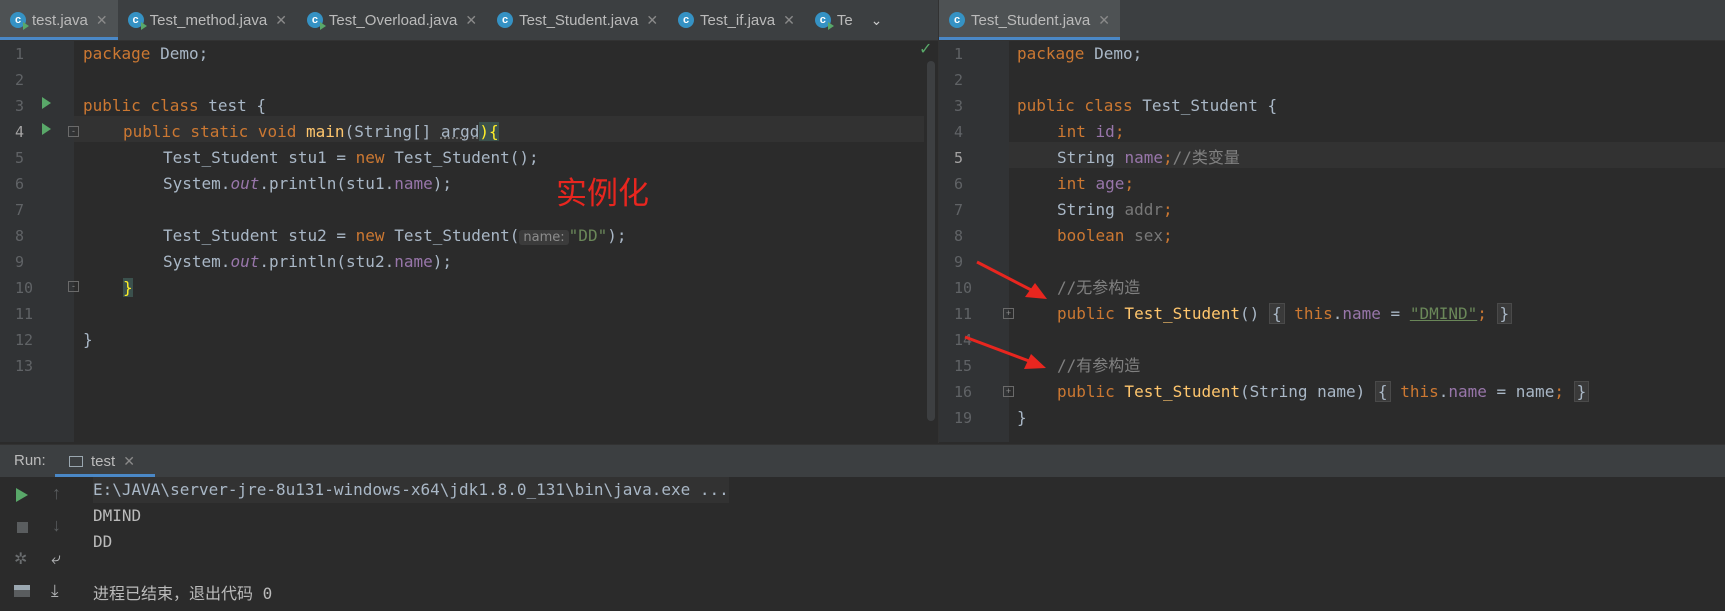 The width and height of the screenshot is (1725, 611). What do you see at coordinates (183, 593) in the screenshot?
I see `console-line: 进程已结束，退出代码 0` at bounding box center [183, 593].